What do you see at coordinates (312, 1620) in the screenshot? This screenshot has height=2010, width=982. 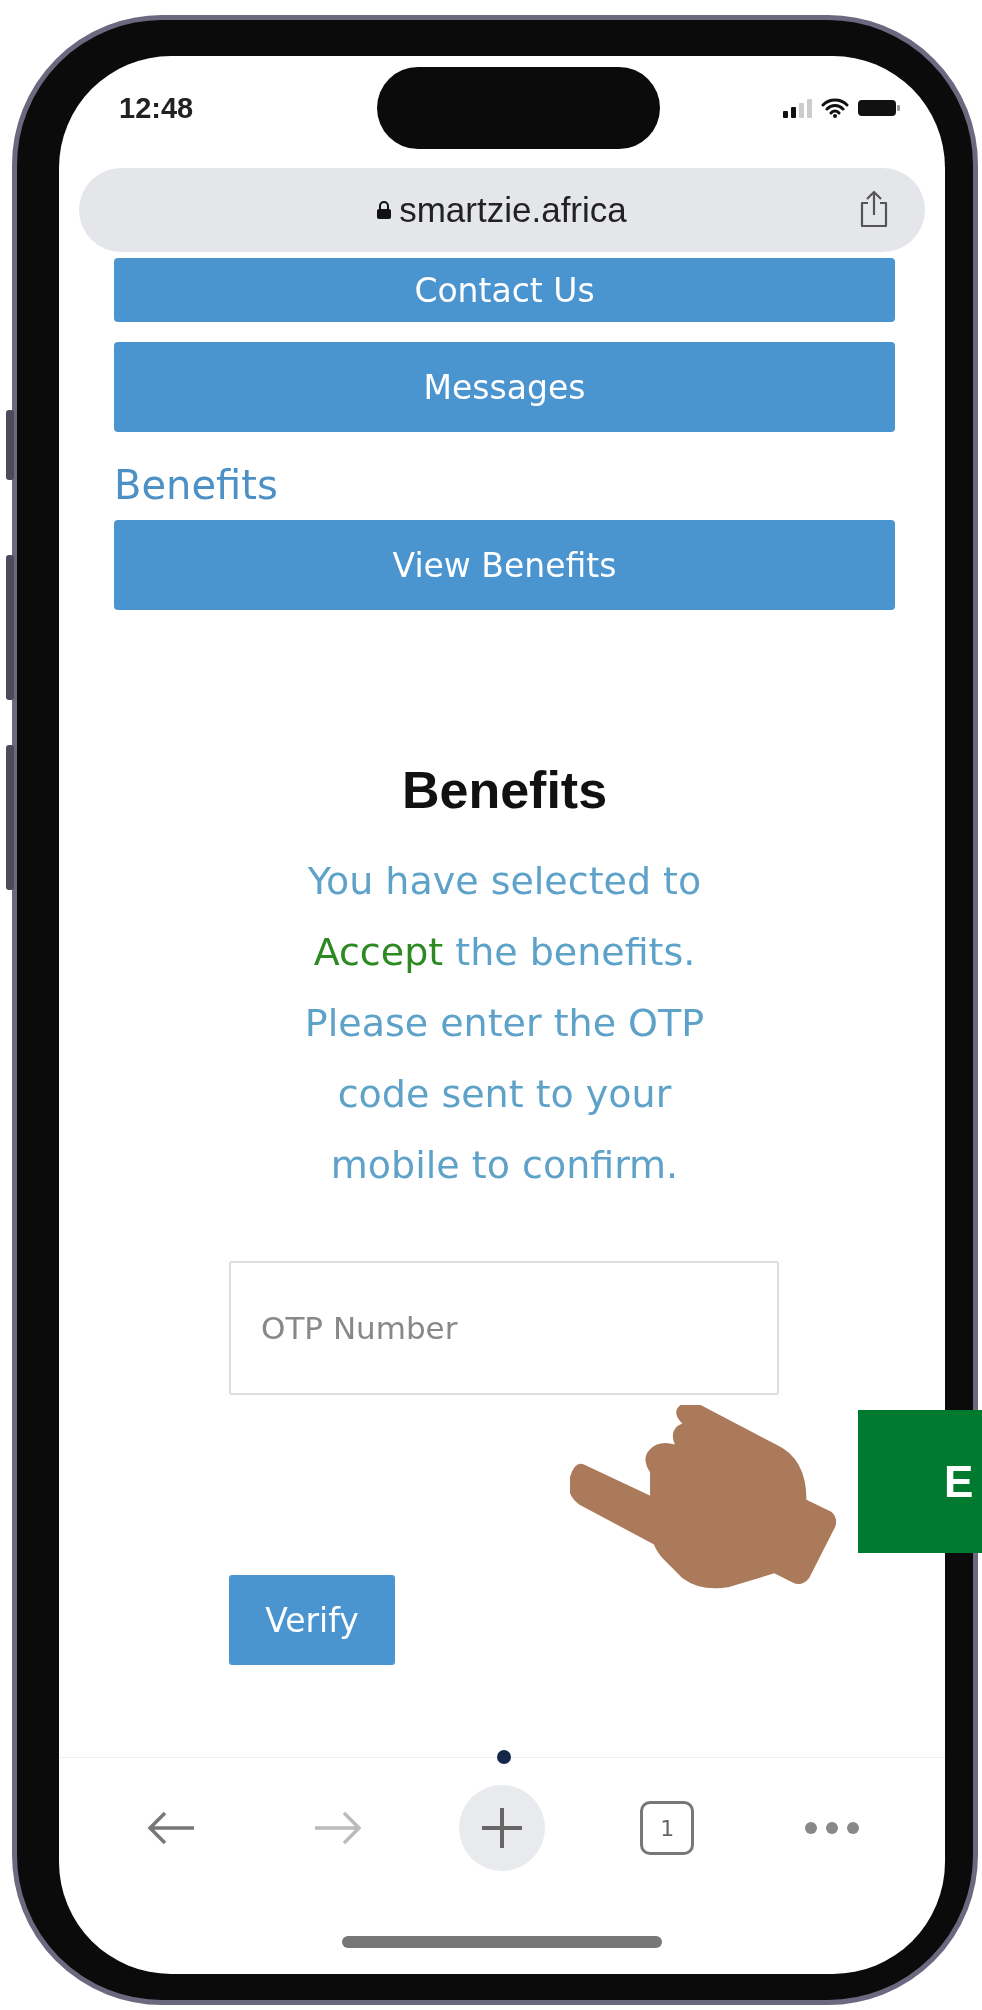 I see `verify-button: Verify` at bounding box center [312, 1620].